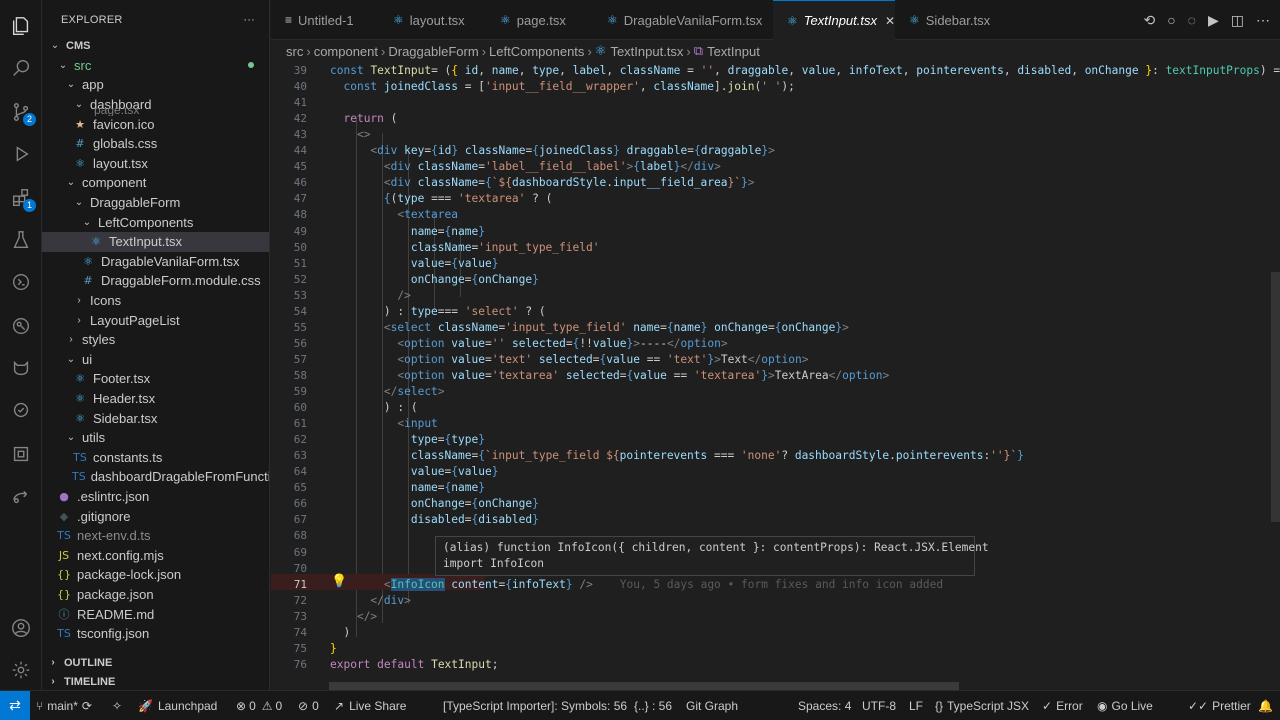  Describe the element at coordinates (155, 105) in the screenshot. I see `tree-folder: ⌄ dashboard` at that location.